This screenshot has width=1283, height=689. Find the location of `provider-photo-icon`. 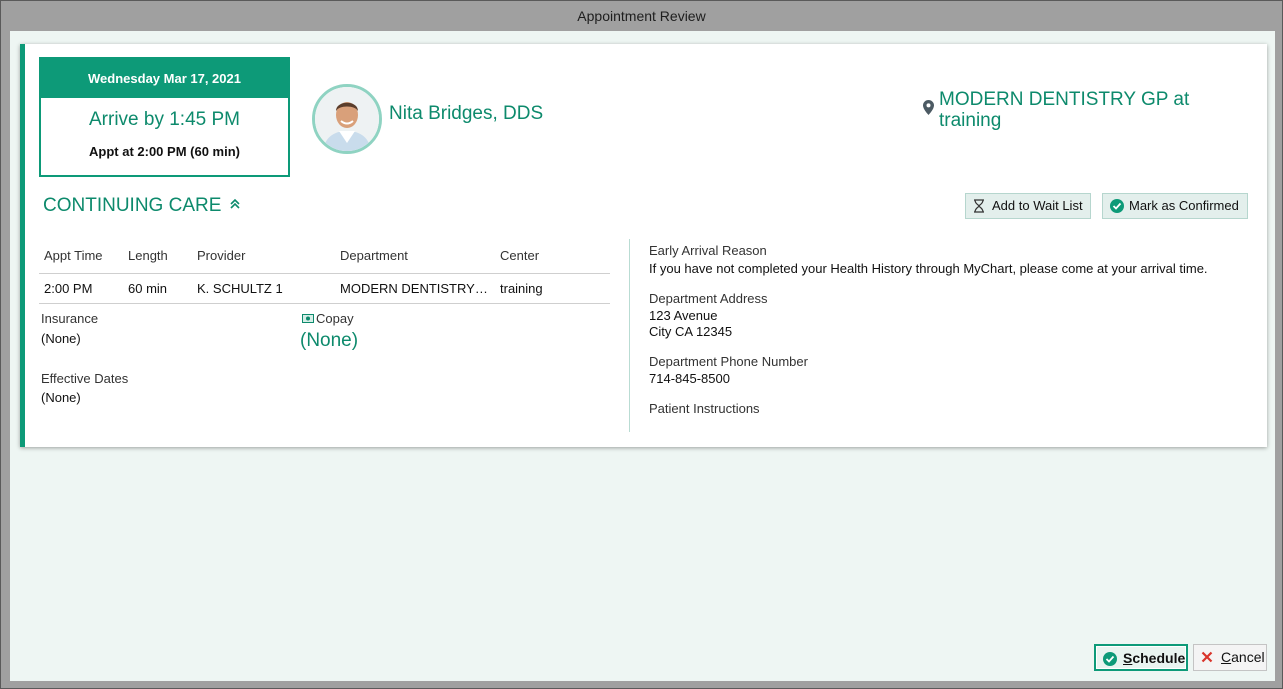

provider-photo-icon is located at coordinates (347, 119).